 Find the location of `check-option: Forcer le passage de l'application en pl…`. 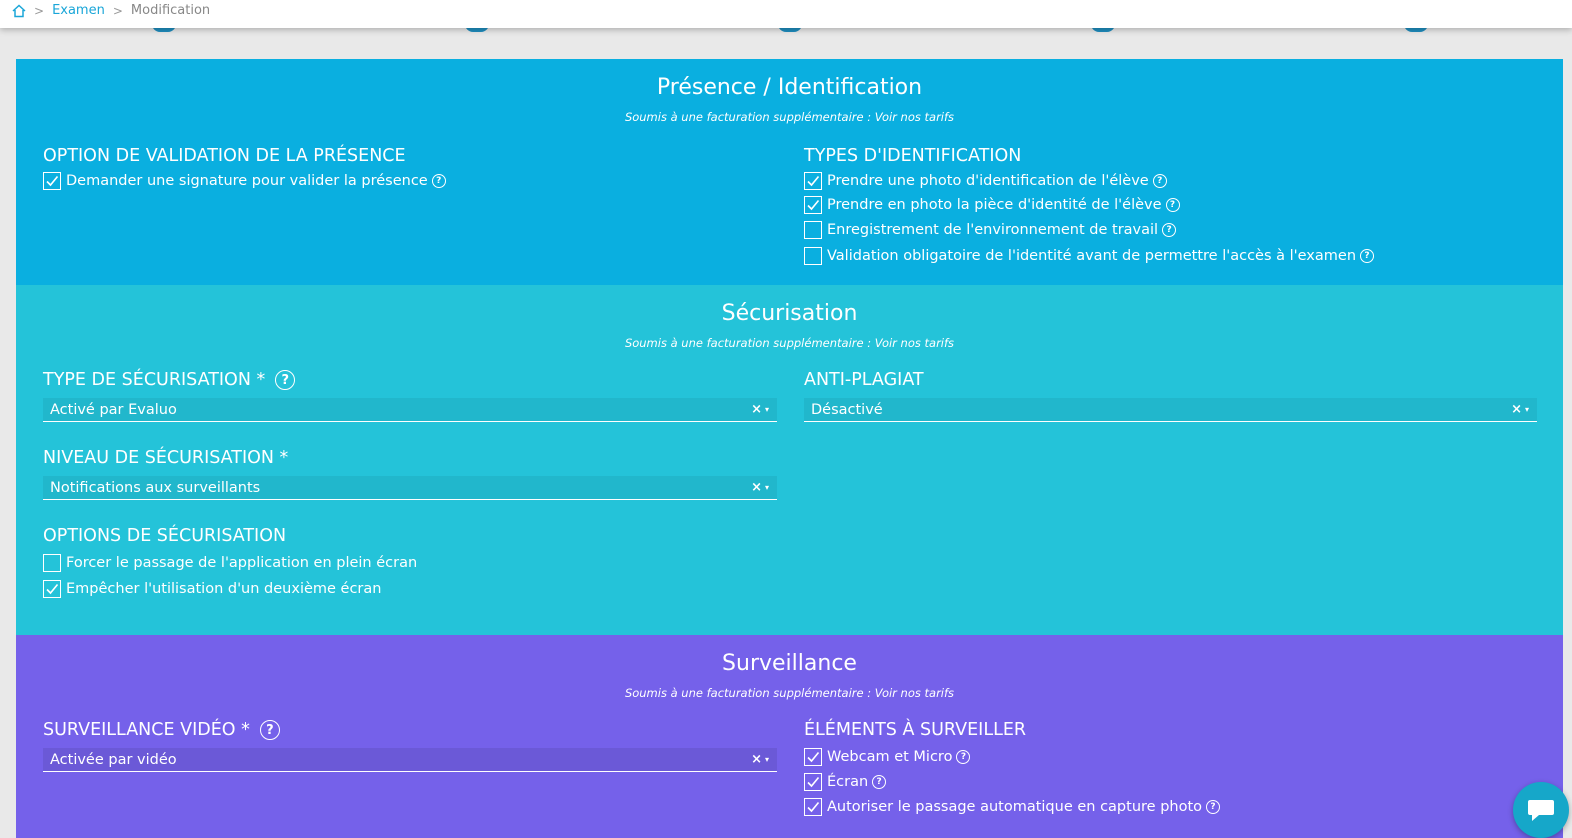

check-option: Forcer le passage de l'application en pl… is located at coordinates (230, 563).